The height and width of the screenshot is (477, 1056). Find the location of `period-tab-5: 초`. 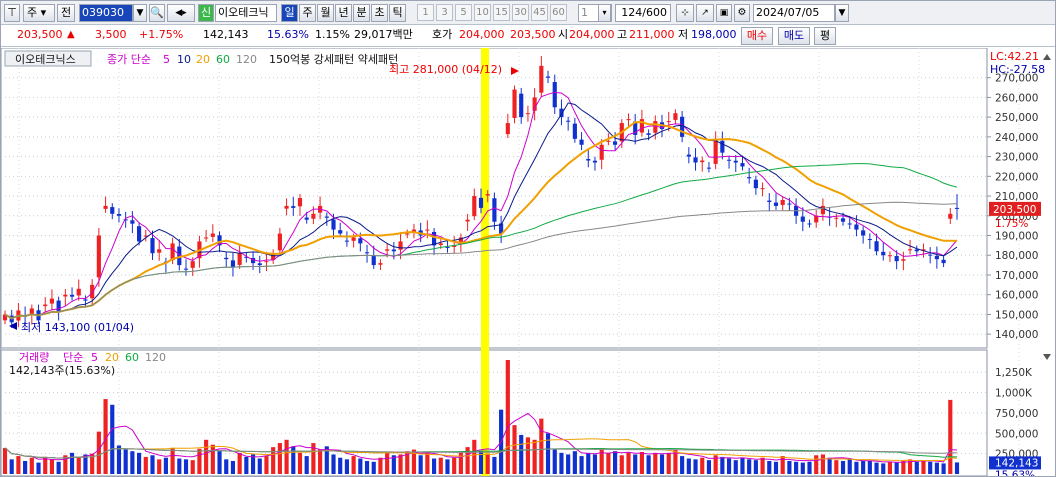

period-tab-5: 초 is located at coordinates (379, 13).